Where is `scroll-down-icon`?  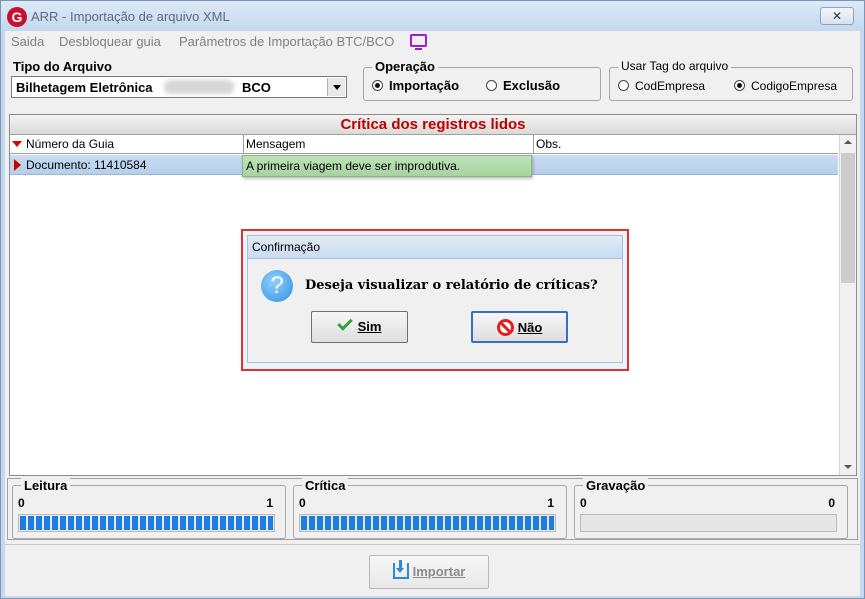
scroll-down-icon is located at coordinates (848, 467).